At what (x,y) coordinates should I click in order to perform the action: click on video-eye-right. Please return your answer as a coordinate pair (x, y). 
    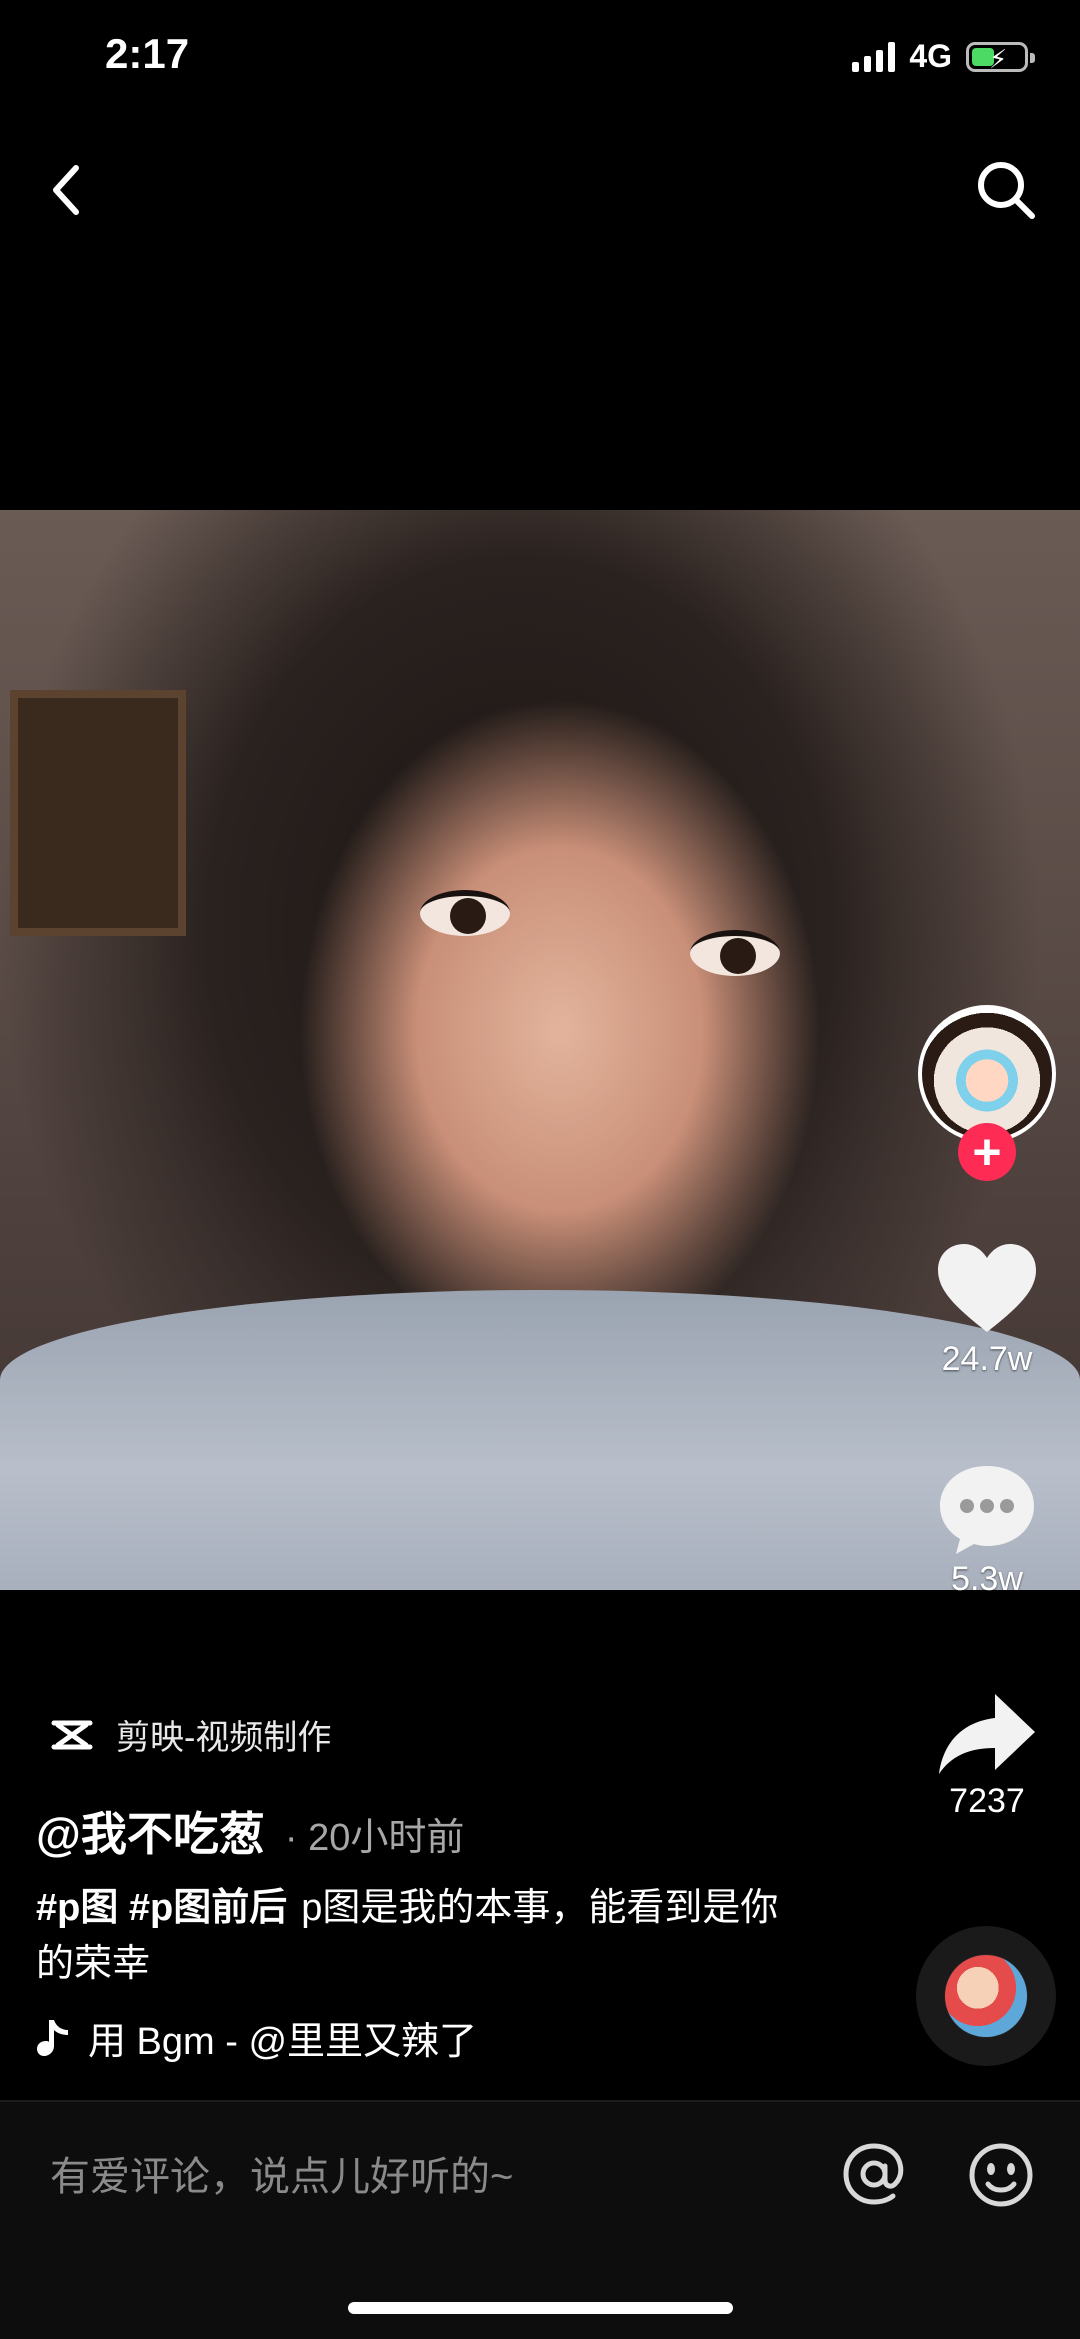
    Looking at the image, I should click on (735, 953).